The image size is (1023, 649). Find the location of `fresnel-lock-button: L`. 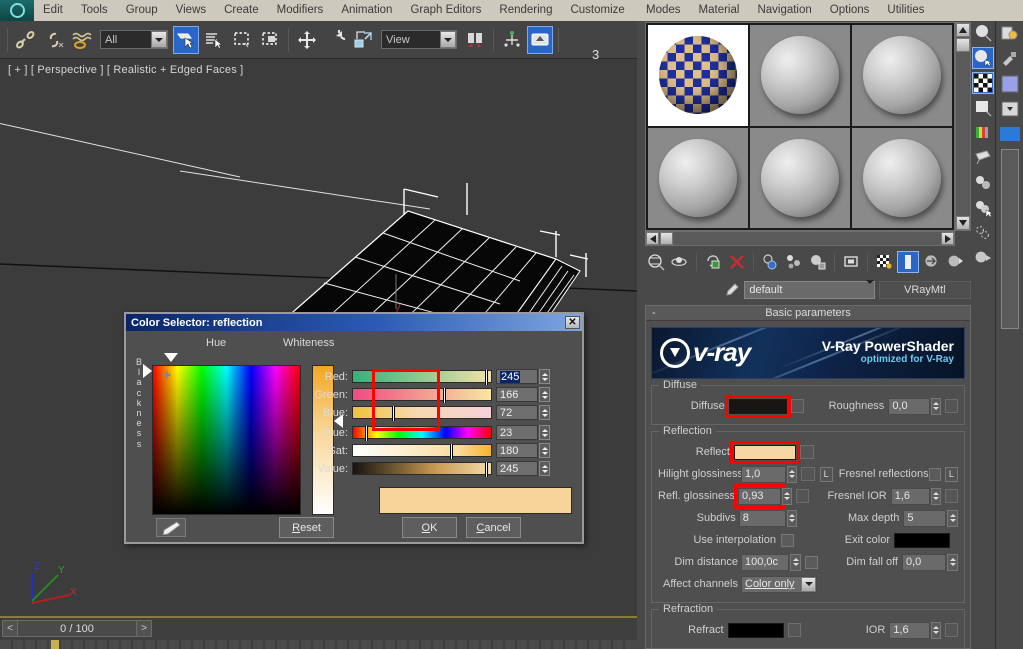

fresnel-lock-button: L is located at coordinates (951, 474).